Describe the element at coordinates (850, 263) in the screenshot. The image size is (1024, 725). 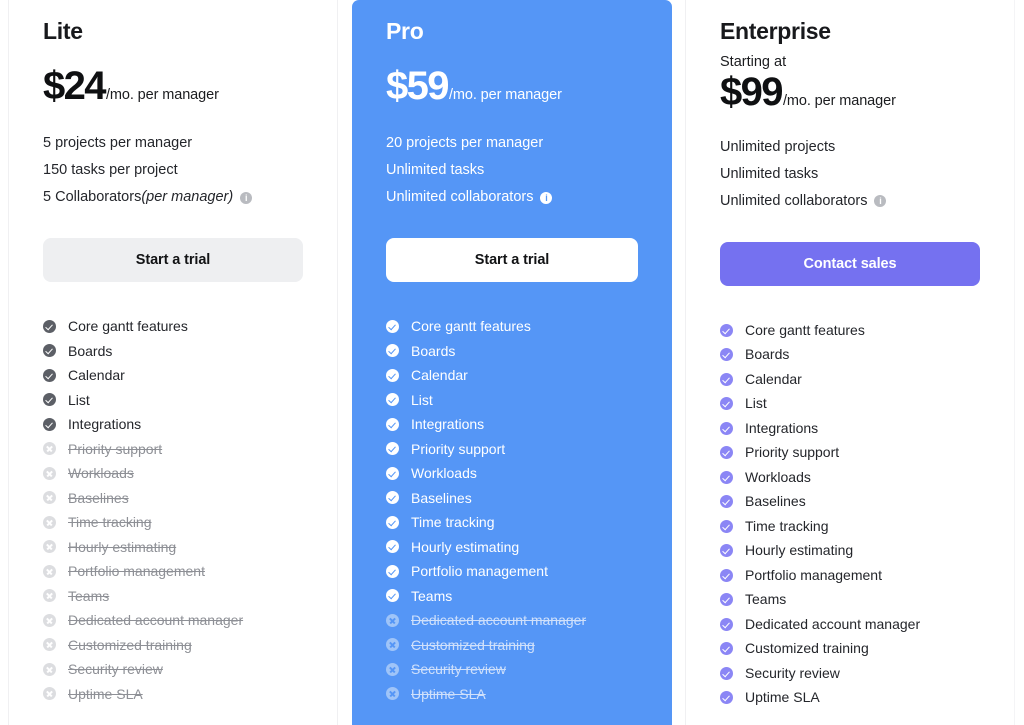
I see `contact-sales-button: Contact sales` at that location.